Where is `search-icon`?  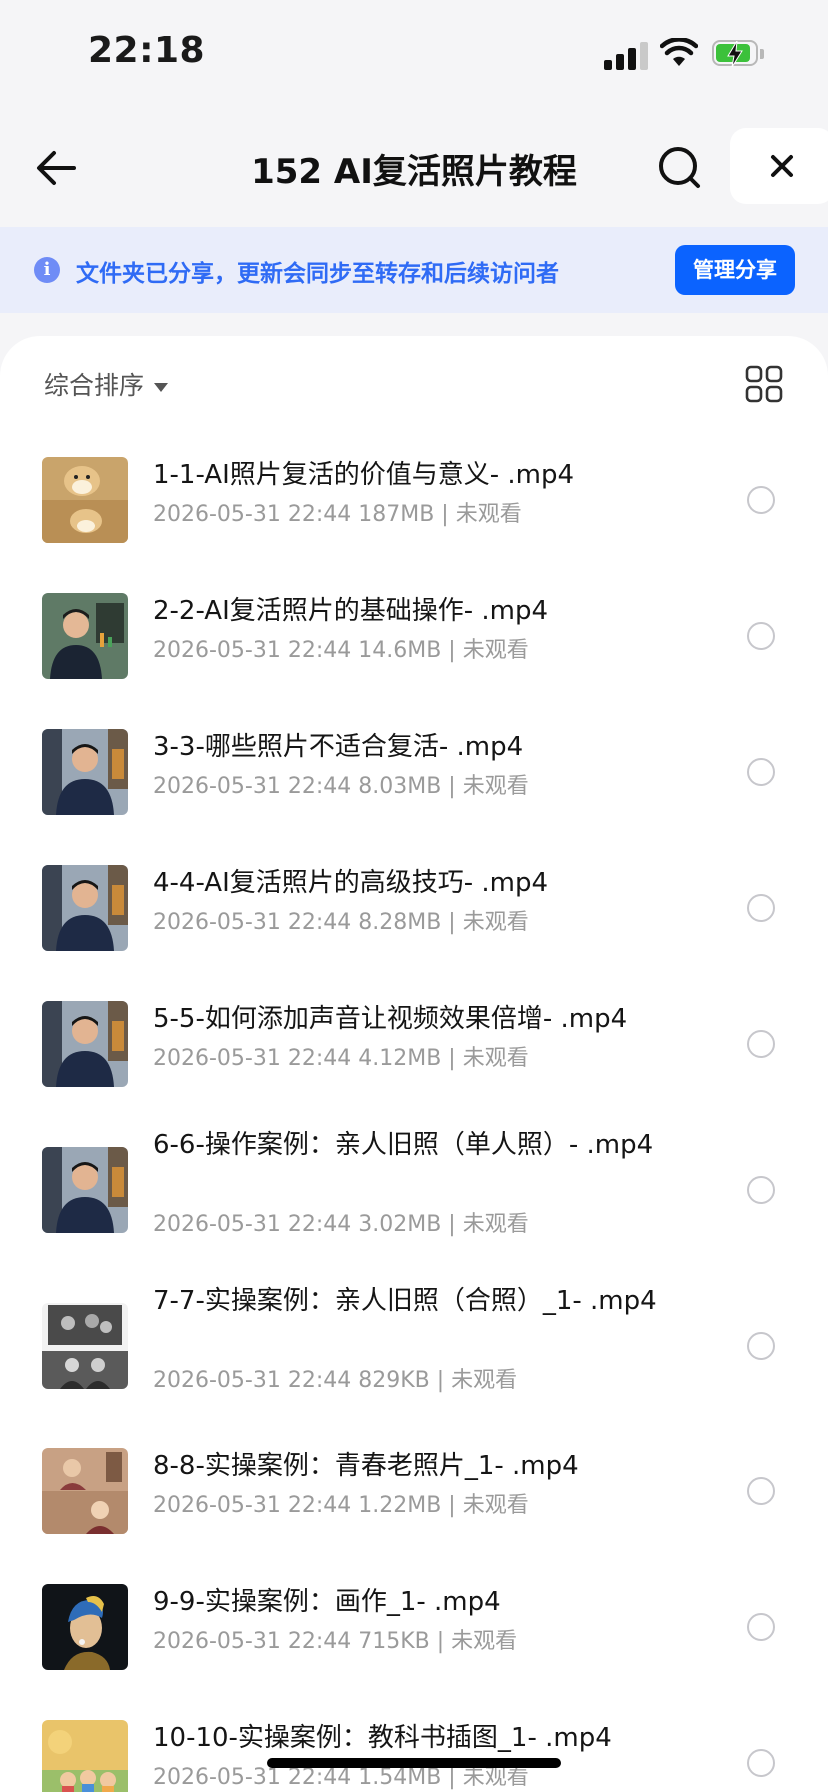 search-icon is located at coordinates (679, 167).